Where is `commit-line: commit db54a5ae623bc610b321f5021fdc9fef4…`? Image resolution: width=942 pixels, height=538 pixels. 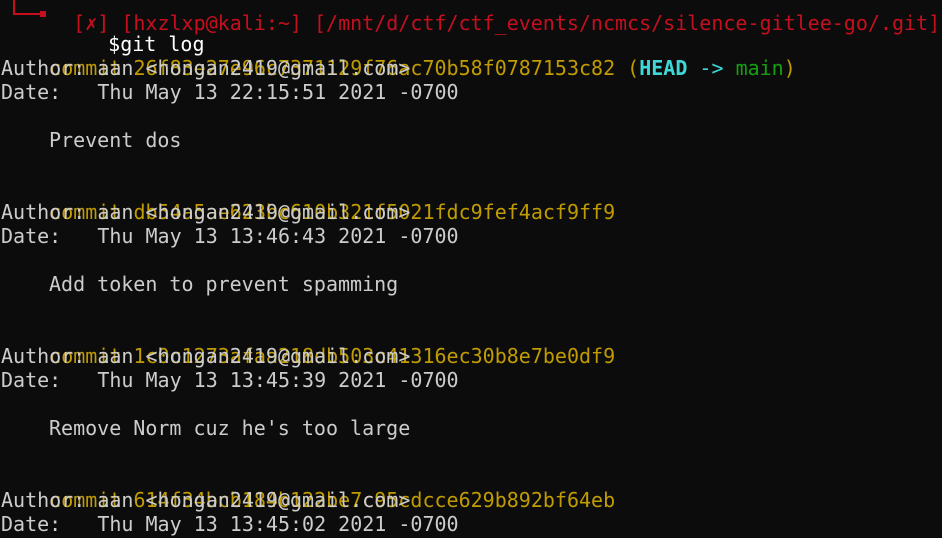
commit-line: commit db54a5ae623bc610b321f5021fdc9fef4… is located at coordinates (308, 200).